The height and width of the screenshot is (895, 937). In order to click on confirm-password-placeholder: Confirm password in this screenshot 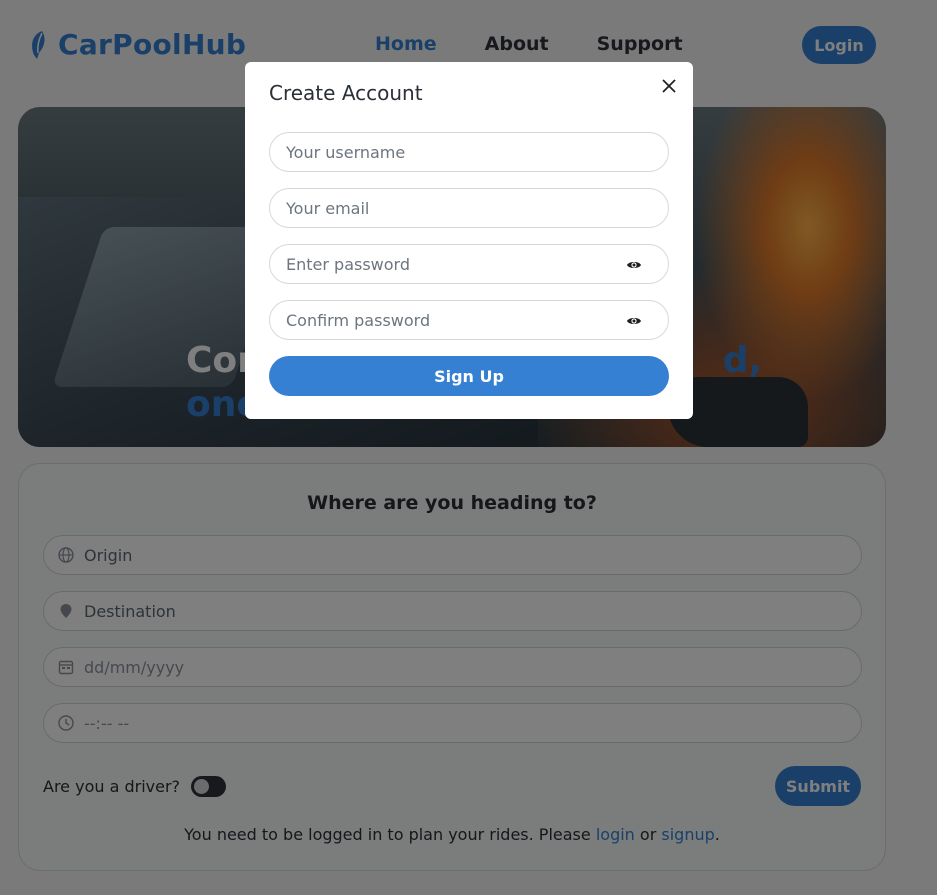, I will do `click(358, 320)`.